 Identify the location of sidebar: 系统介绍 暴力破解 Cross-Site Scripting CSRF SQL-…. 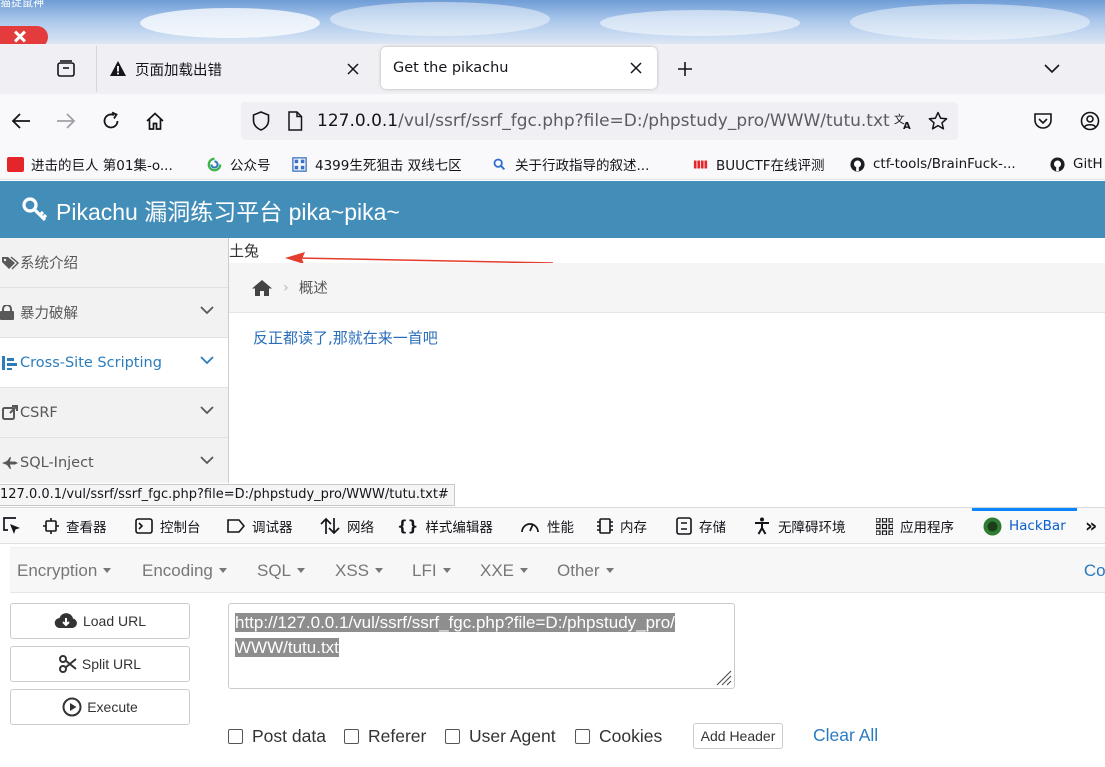
(114, 360).